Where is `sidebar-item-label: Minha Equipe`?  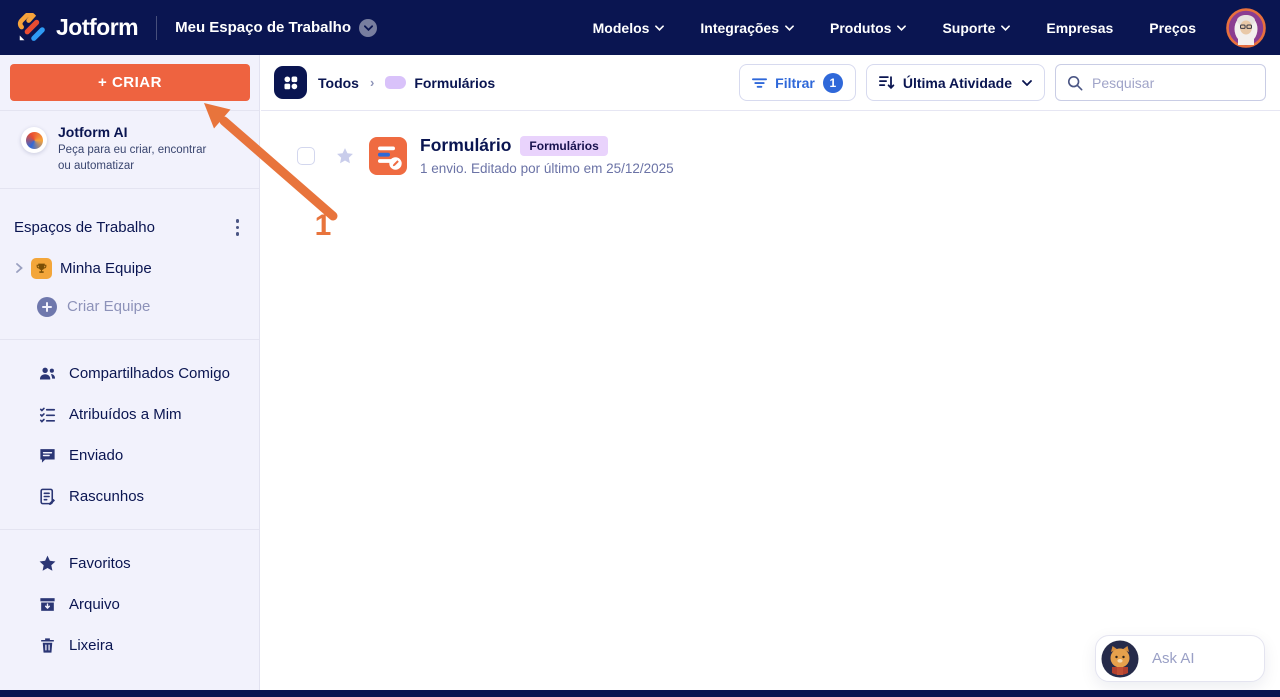 sidebar-item-label: Minha Equipe is located at coordinates (106, 268).